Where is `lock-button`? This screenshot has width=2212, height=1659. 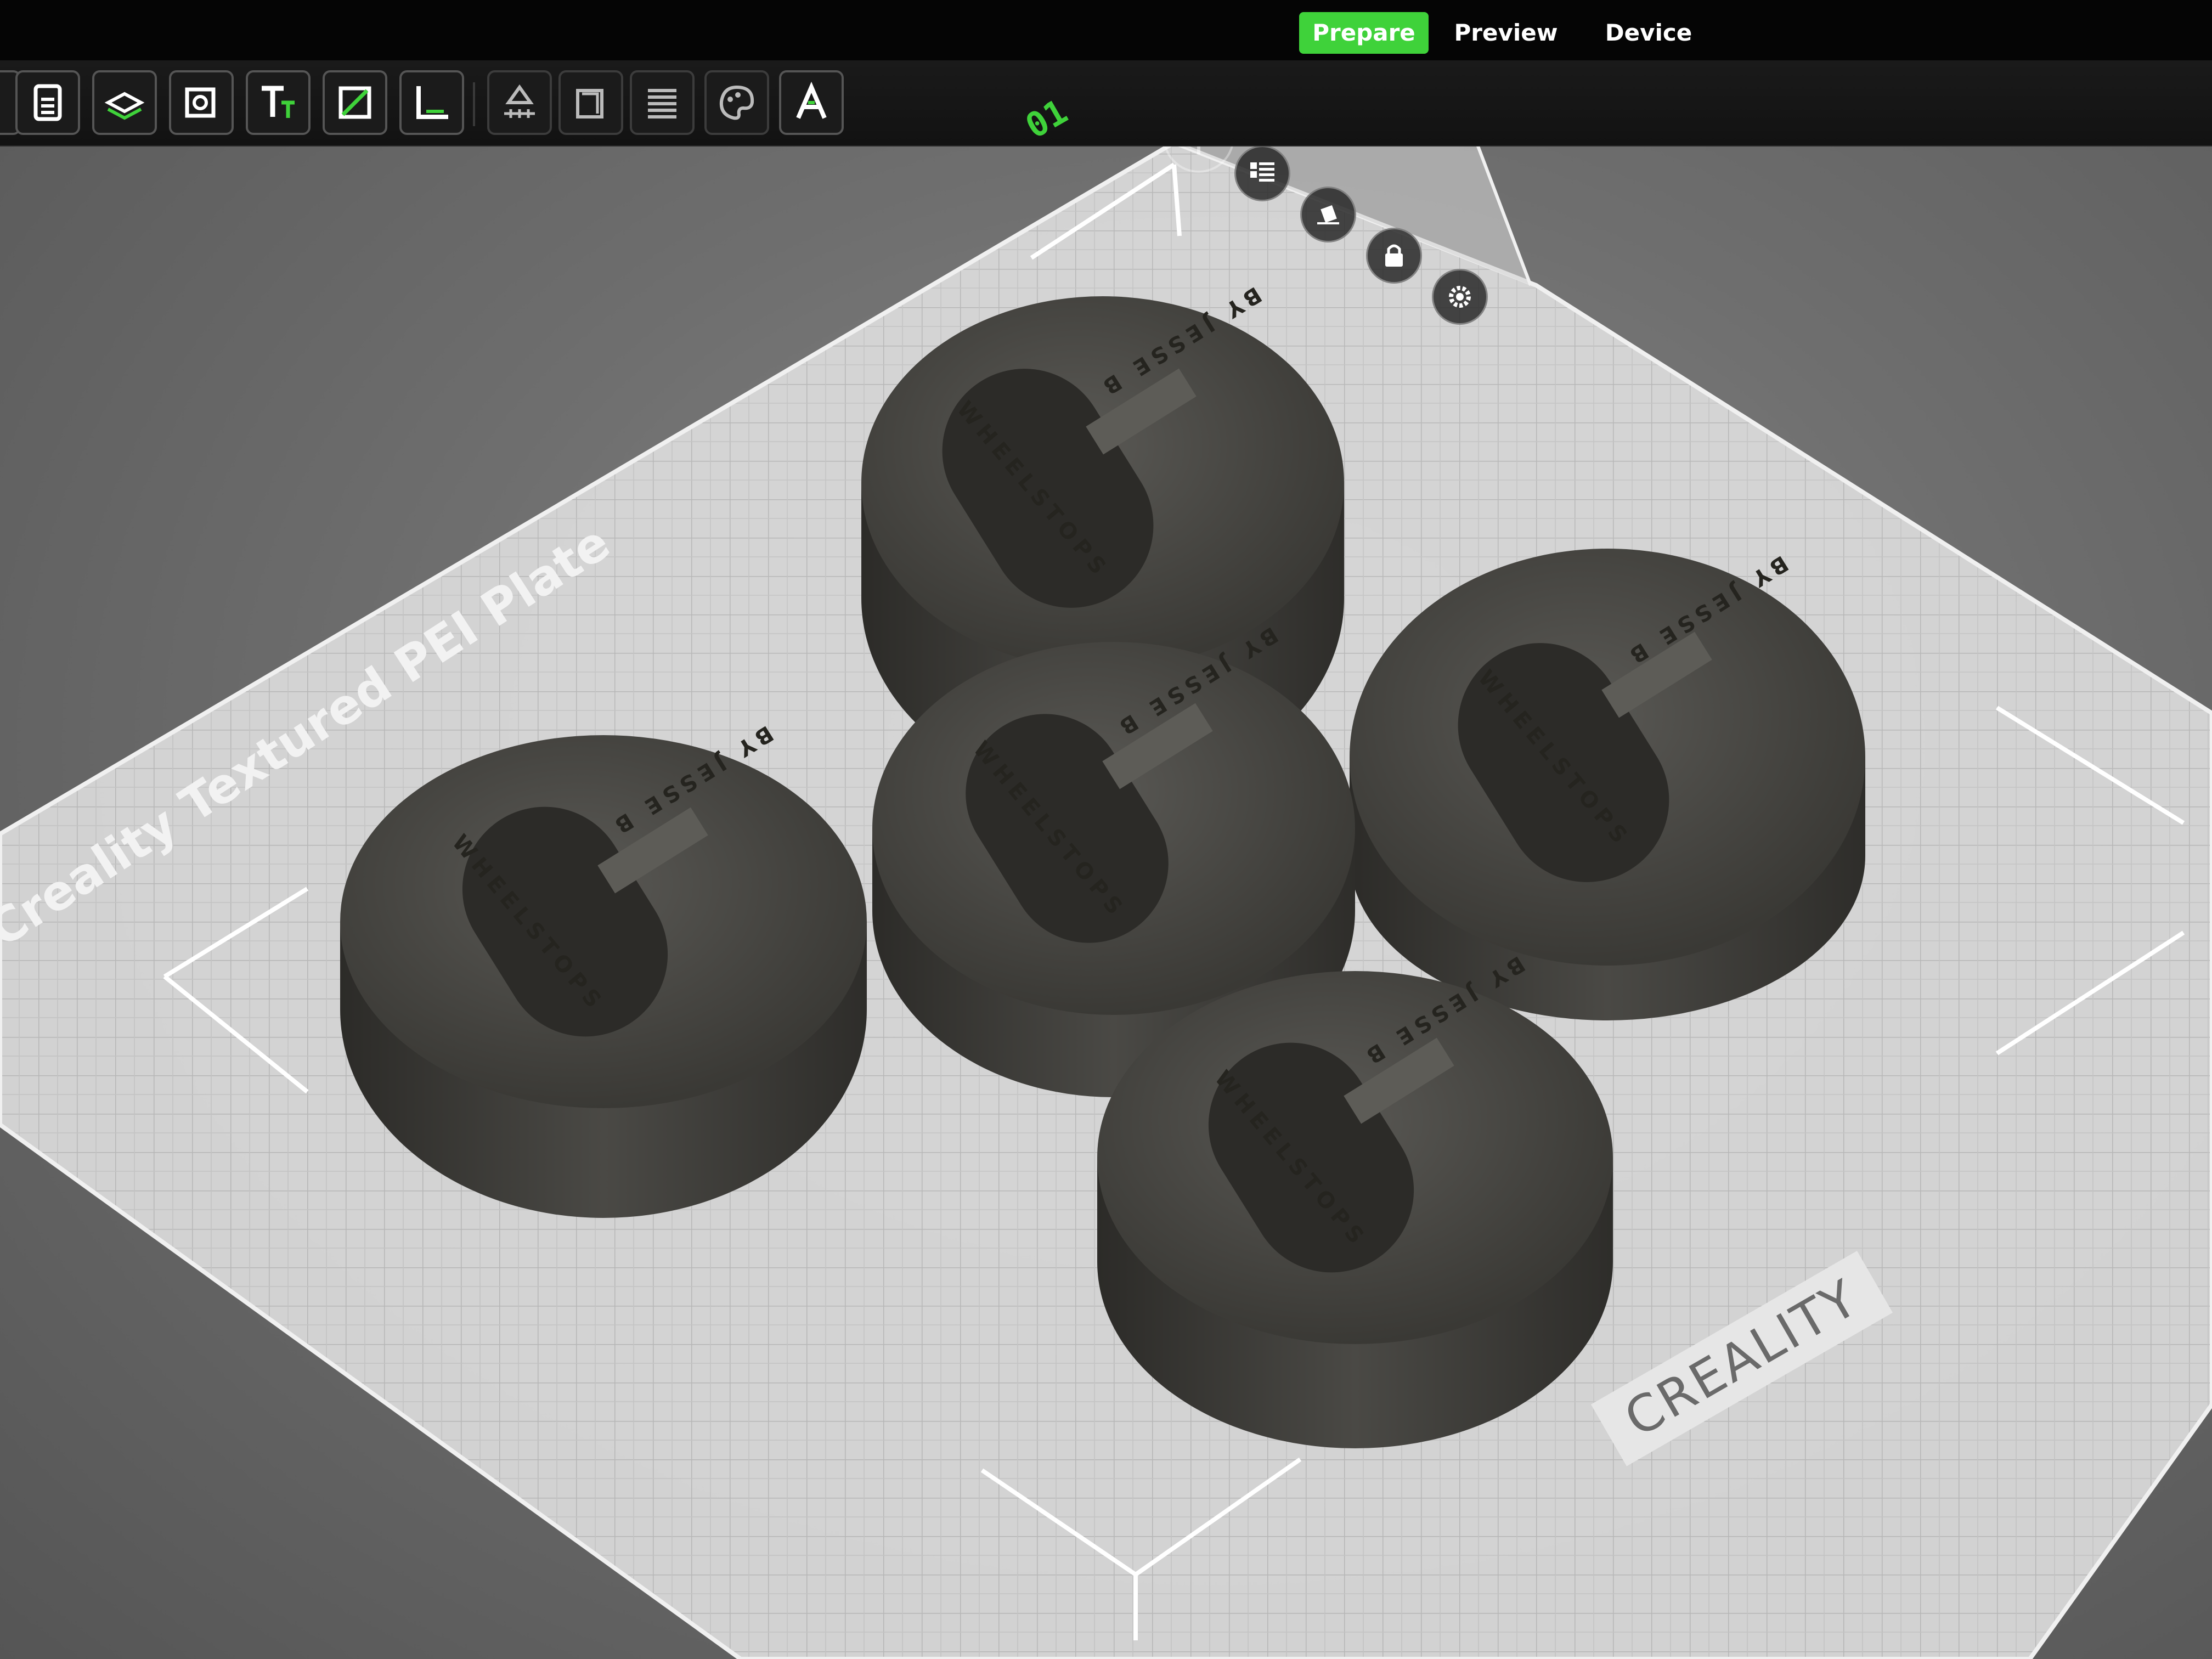 lock-button is located at coordinates (1394, 256).